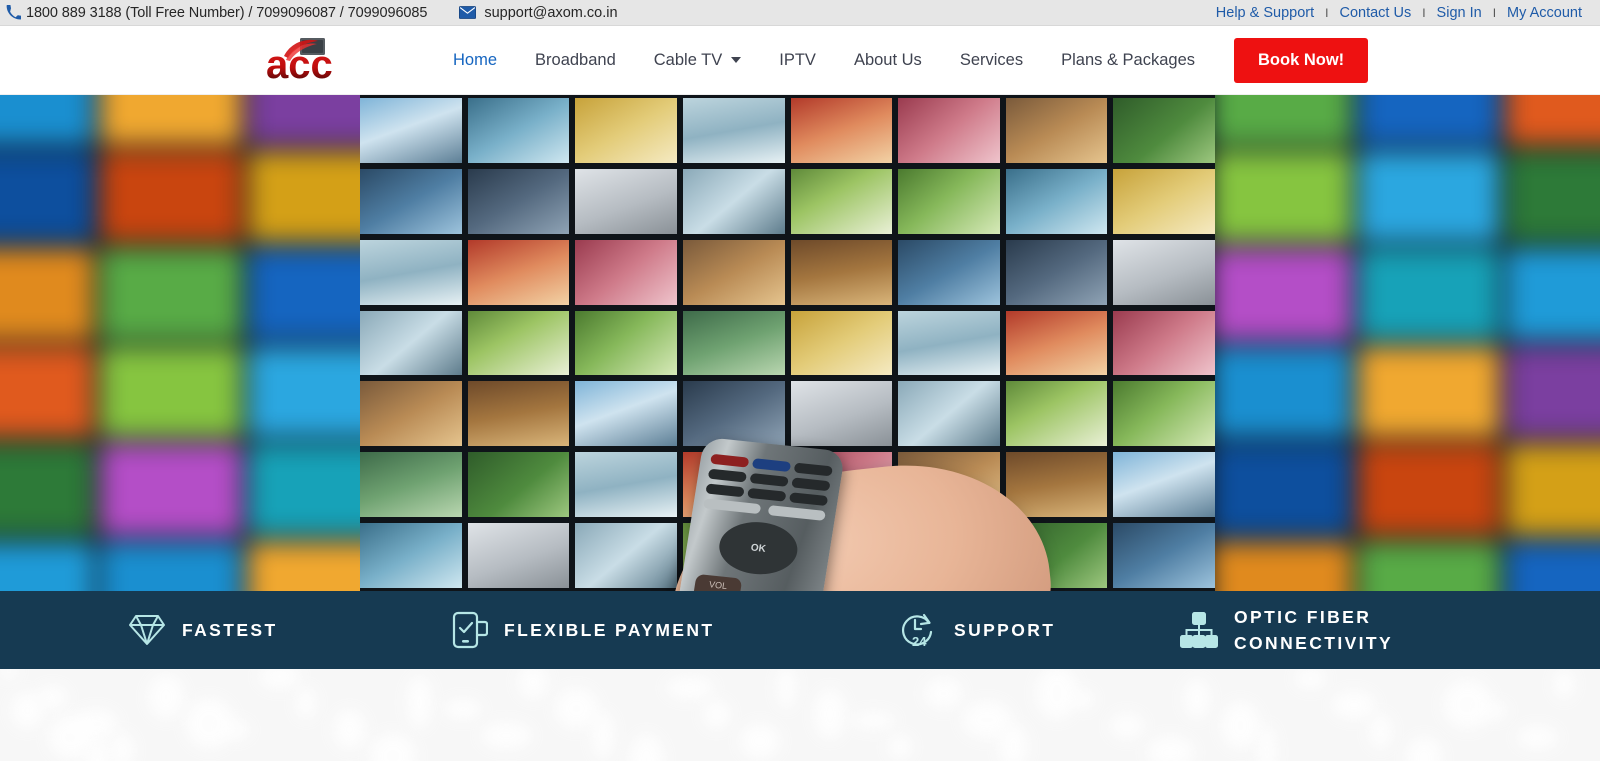 The image size is (1600, 761). What do you see at coordinates (1128, 60) in the screenshot?
I see `nav-item-plans-packages: Plans & Packages` at bounding box center [1128, 60].